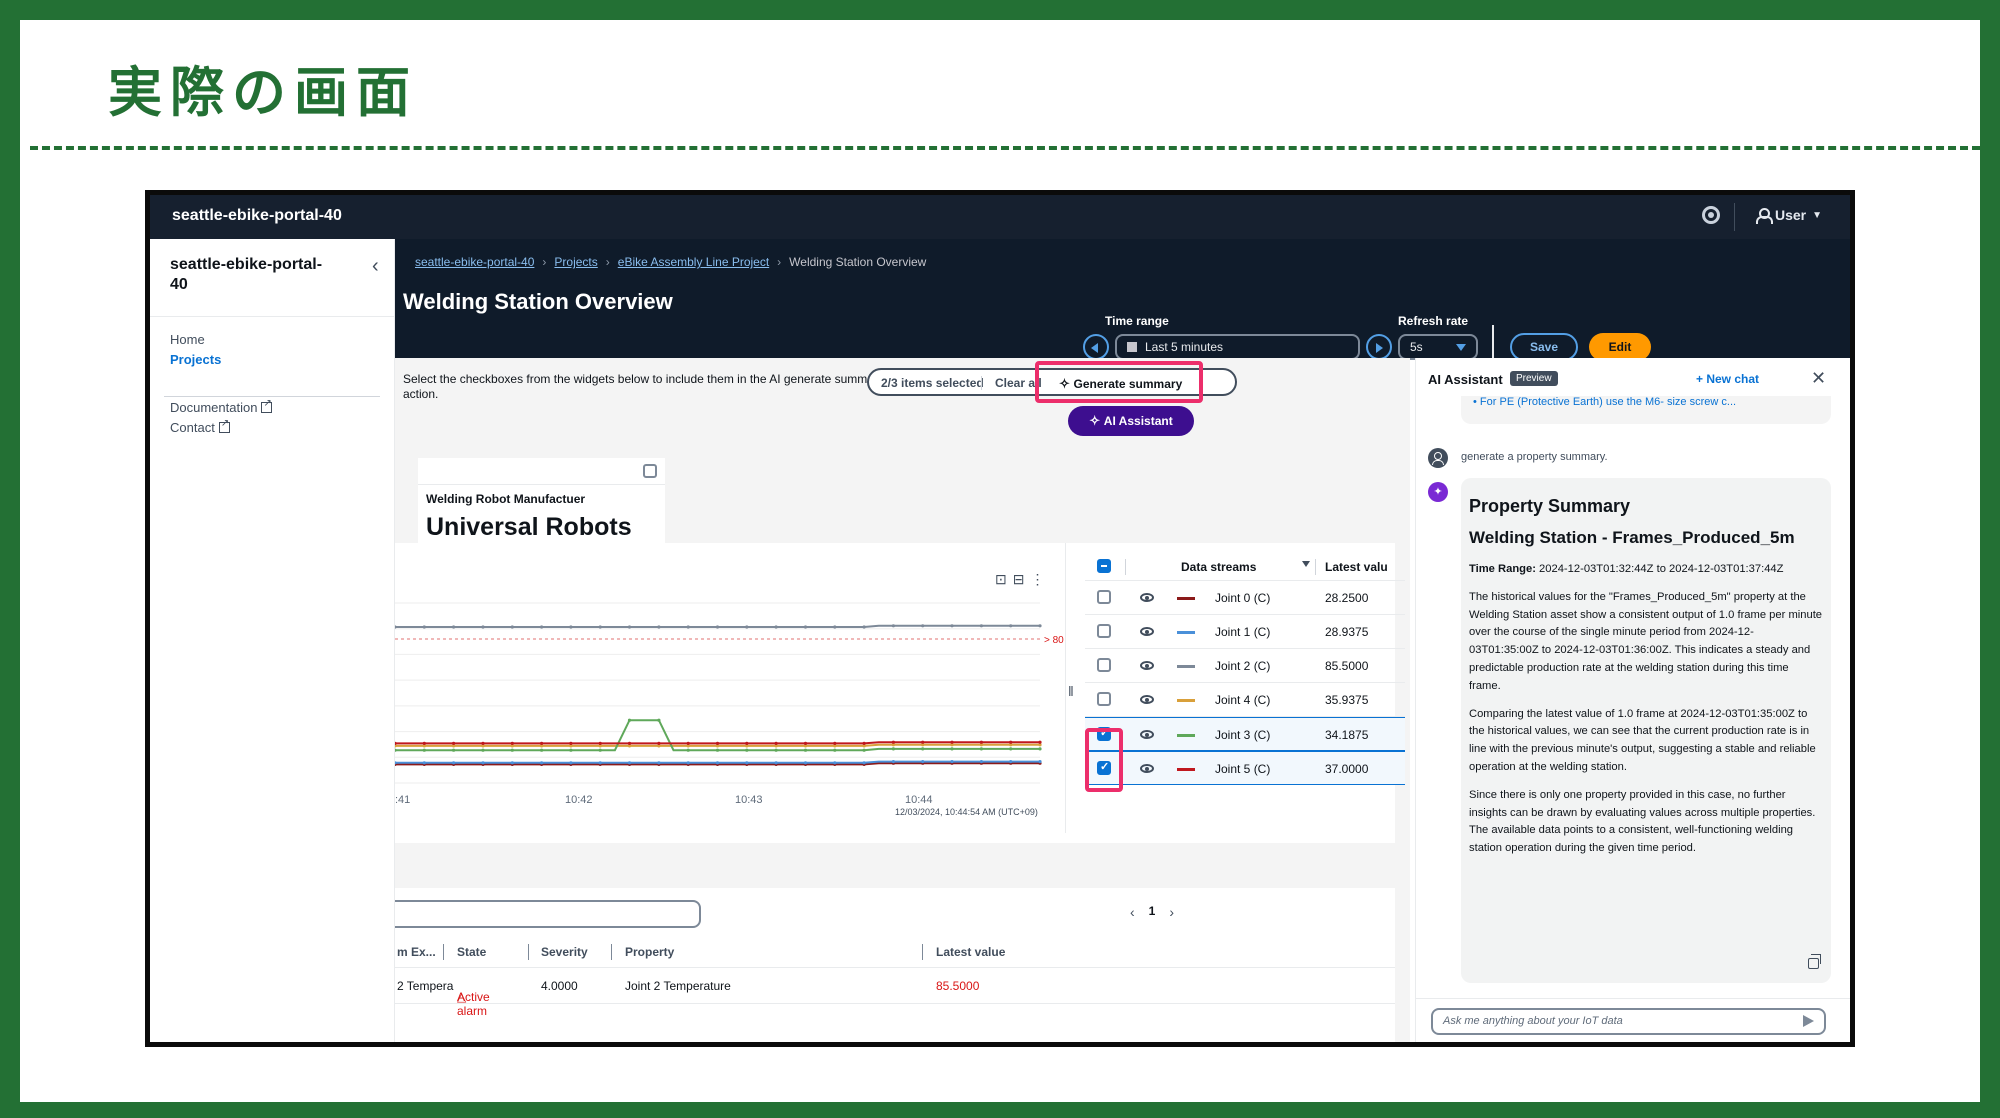 This screenshot has height=1118, width=2000. What do you see at coordinates (1711, 215) in the screenshot?
I see `settings-gear-icon` at bounding box center [1711, 215].